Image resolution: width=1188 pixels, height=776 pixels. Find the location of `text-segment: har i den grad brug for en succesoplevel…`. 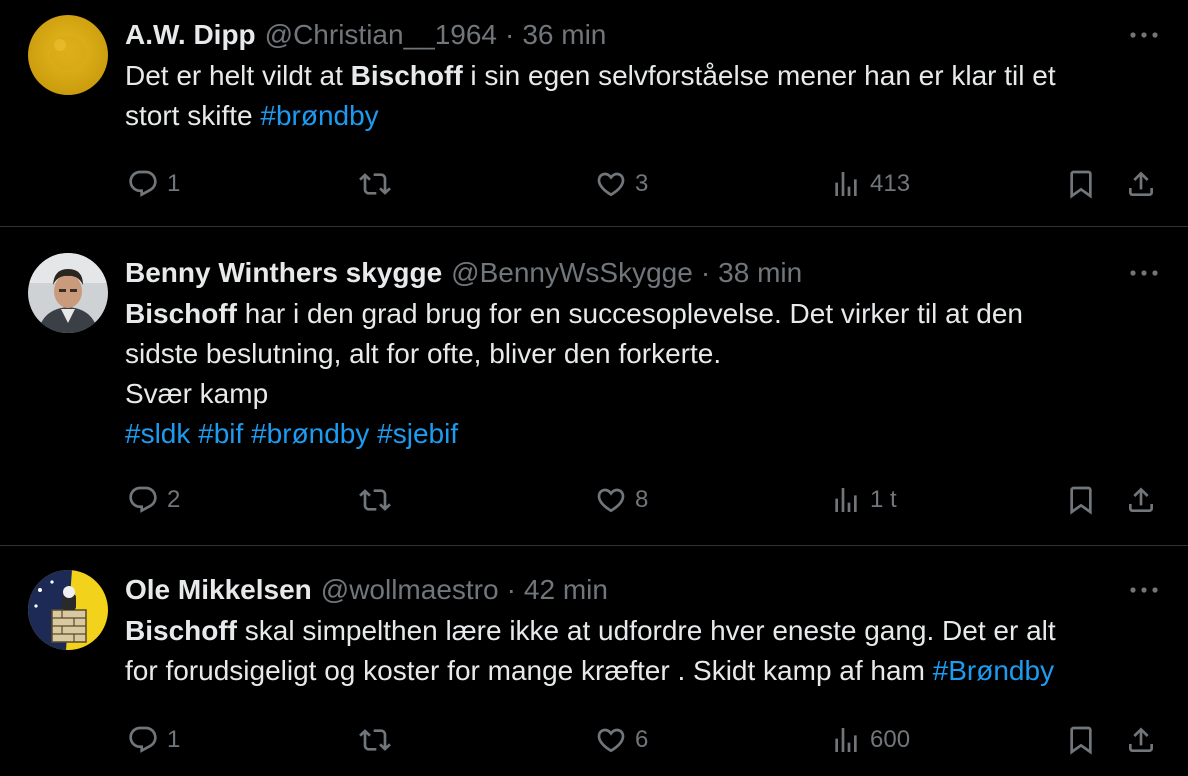

text-segment: har i den grad brug for en succesoplevel… is located at coordinates (630, 313).